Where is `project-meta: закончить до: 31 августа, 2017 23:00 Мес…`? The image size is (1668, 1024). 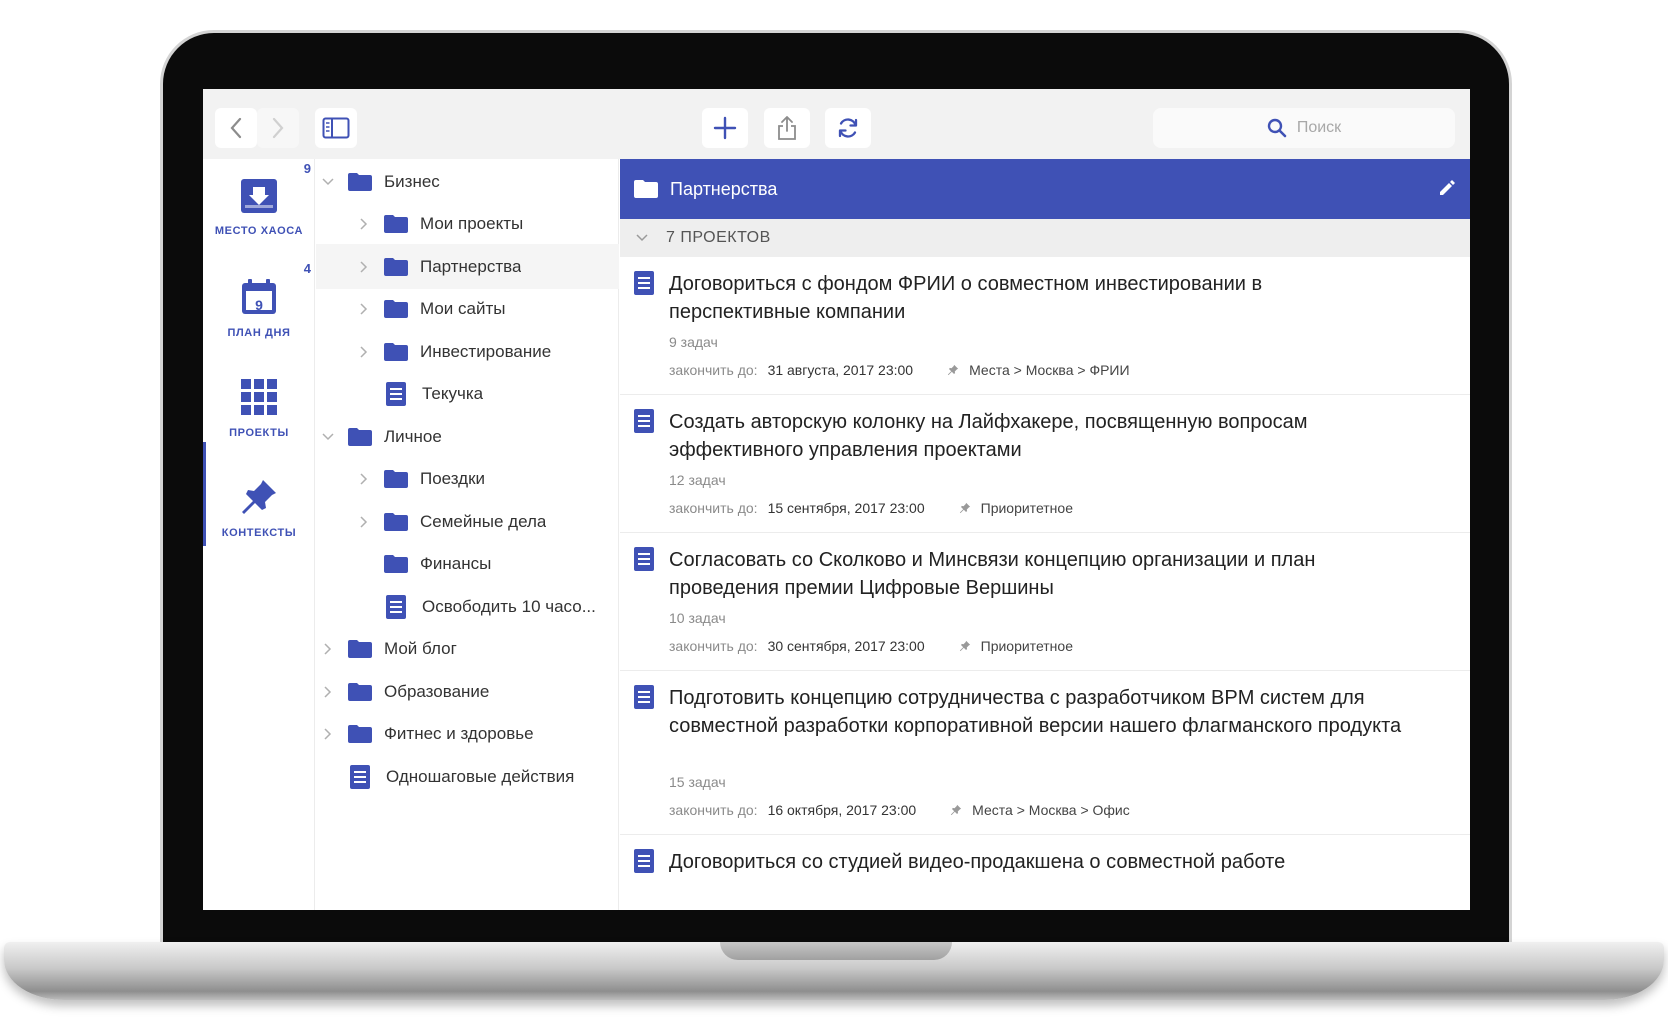
project-meta: закончить до: 31 августа, 2017 23:00 Мес… is located at coordinates (899, 370).